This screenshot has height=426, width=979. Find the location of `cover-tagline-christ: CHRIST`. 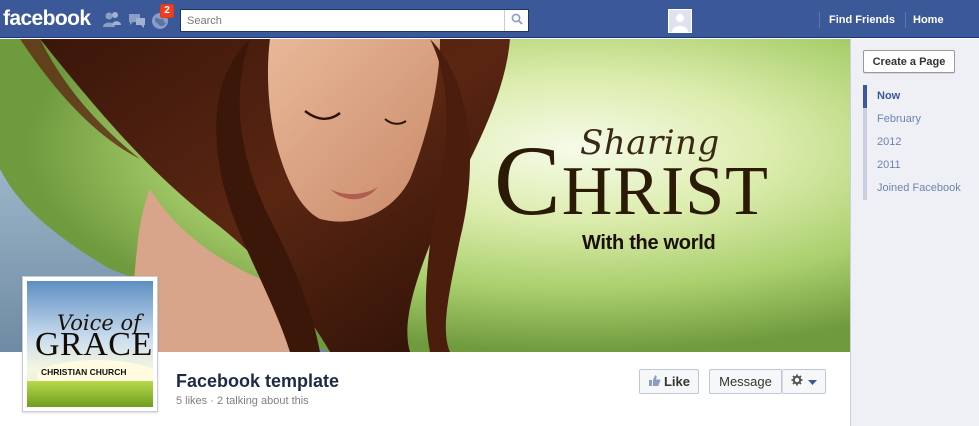

cover-tagline-christ: CHRIST is located at coordinates (631, 181).